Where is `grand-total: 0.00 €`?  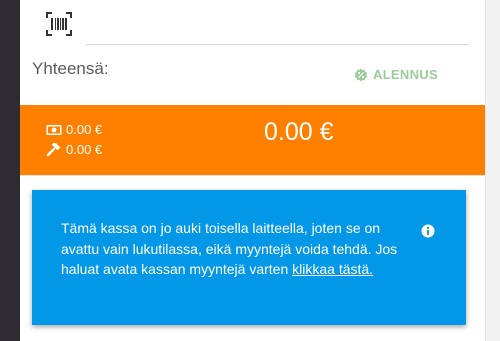
grand-total: 0.00 € is located at coordinates (299, 132).